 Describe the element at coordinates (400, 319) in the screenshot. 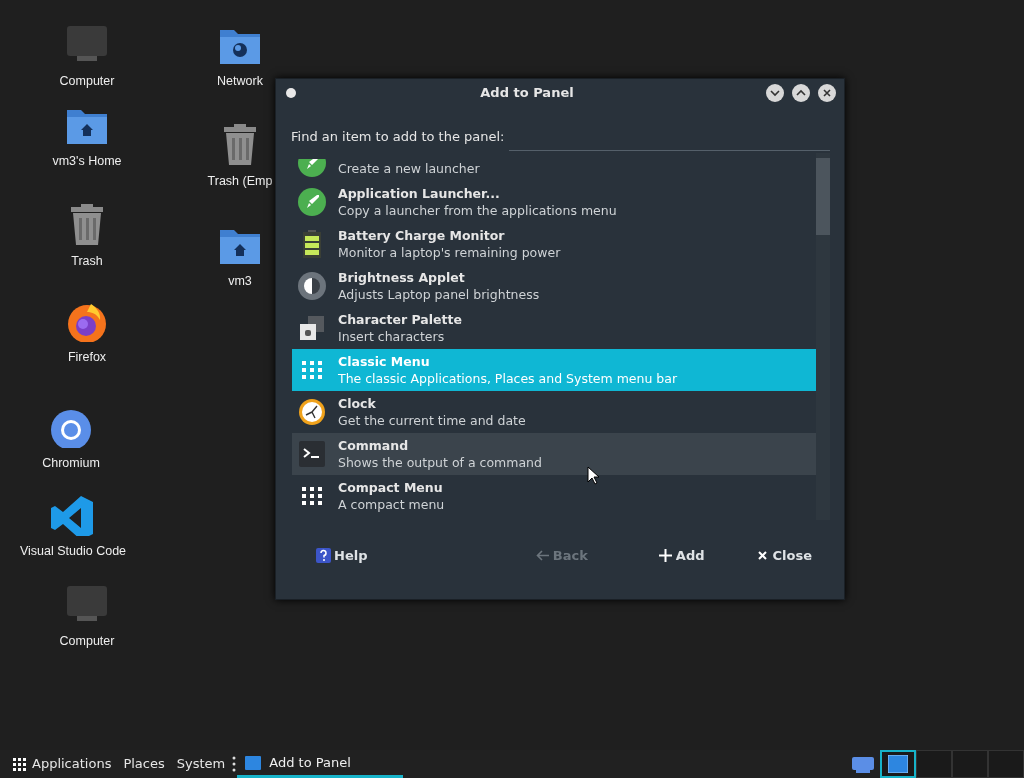

I see `item-title: Character Palette` at that location.